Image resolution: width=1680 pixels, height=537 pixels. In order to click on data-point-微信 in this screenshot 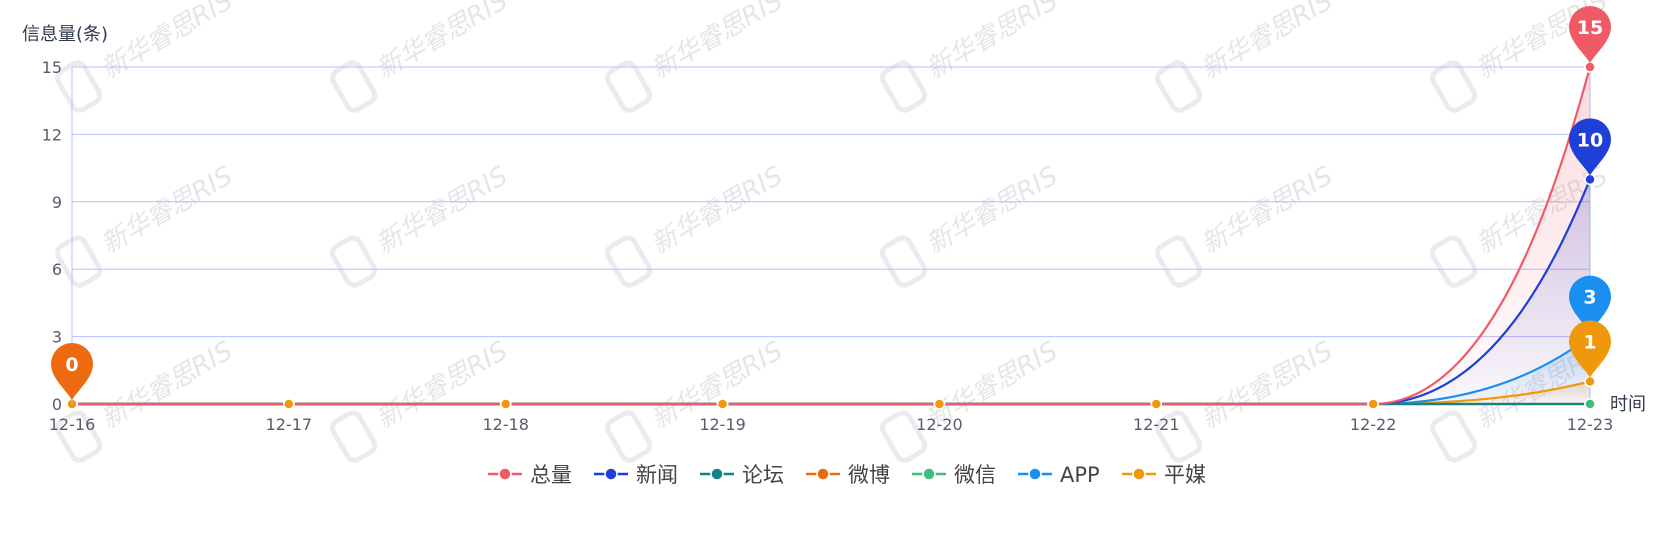, I will do `click(1590, 404)`.